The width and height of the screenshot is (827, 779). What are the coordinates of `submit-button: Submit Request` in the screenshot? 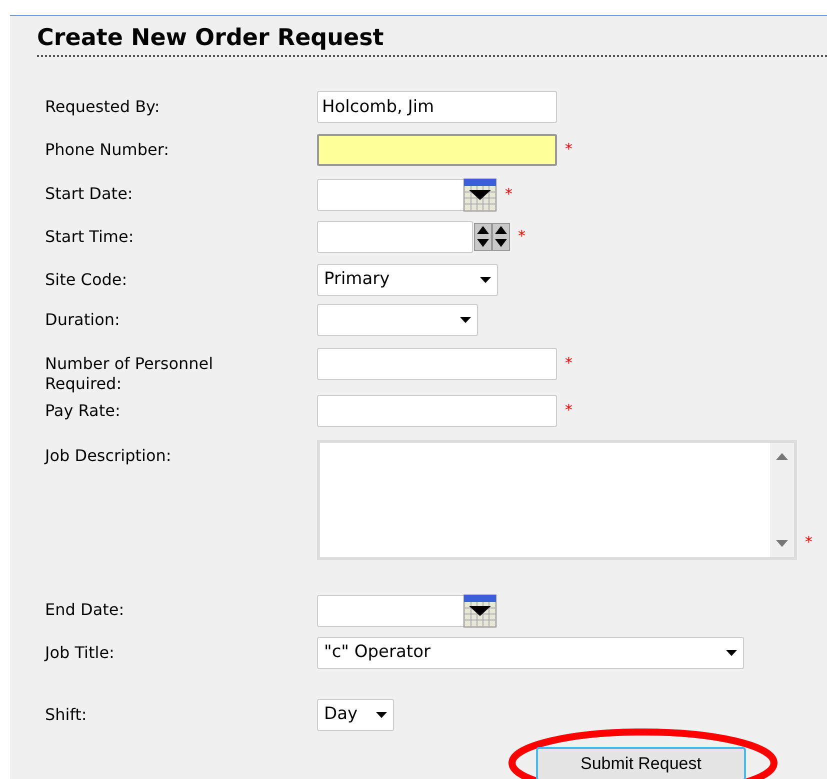 It's located at (641, 762).